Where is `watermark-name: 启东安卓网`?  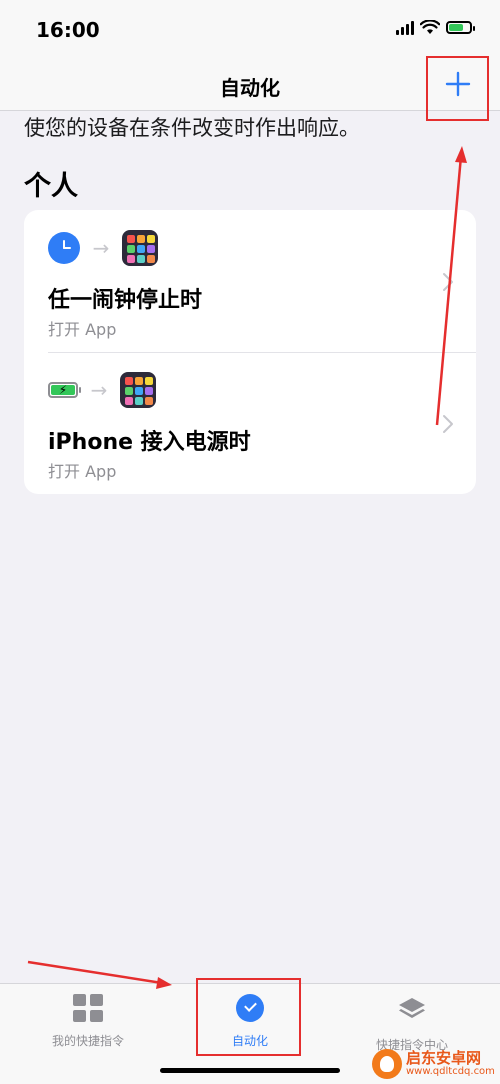
watermark-name: 启东安卓网 is located at coordinates (444, 1057).